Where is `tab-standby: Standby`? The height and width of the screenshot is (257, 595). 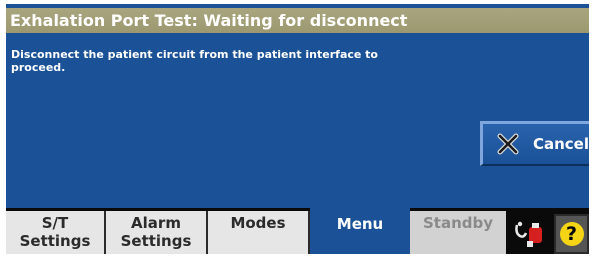 tab-standby: Standby is located at coordinates (458, 232).